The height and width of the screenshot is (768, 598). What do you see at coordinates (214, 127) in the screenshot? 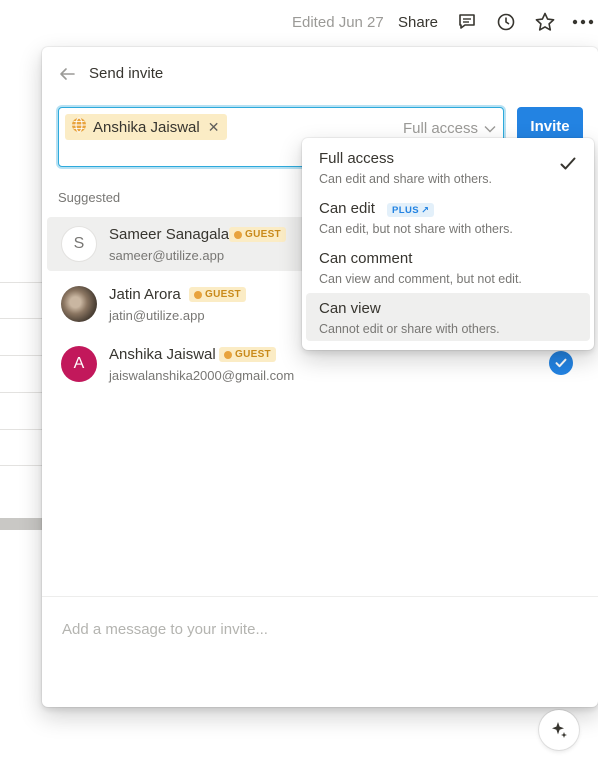
I see `remove-invitee-icon: ✕` at bounding box center [214, 127].